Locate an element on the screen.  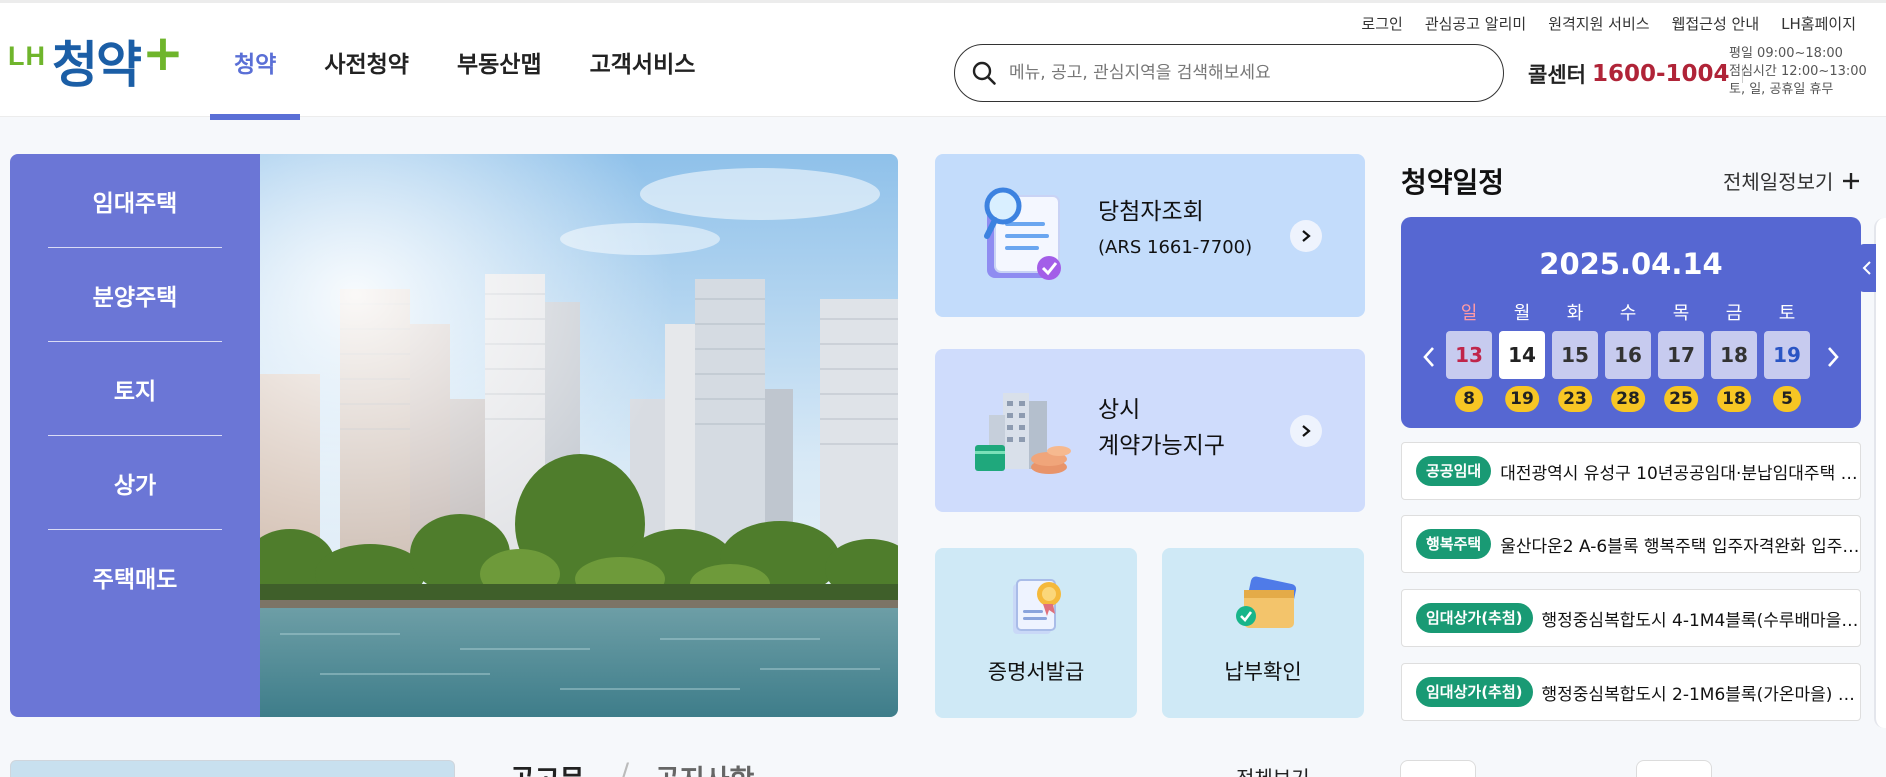
day-count-badge: 19 is located at coordinates (1522, 399).